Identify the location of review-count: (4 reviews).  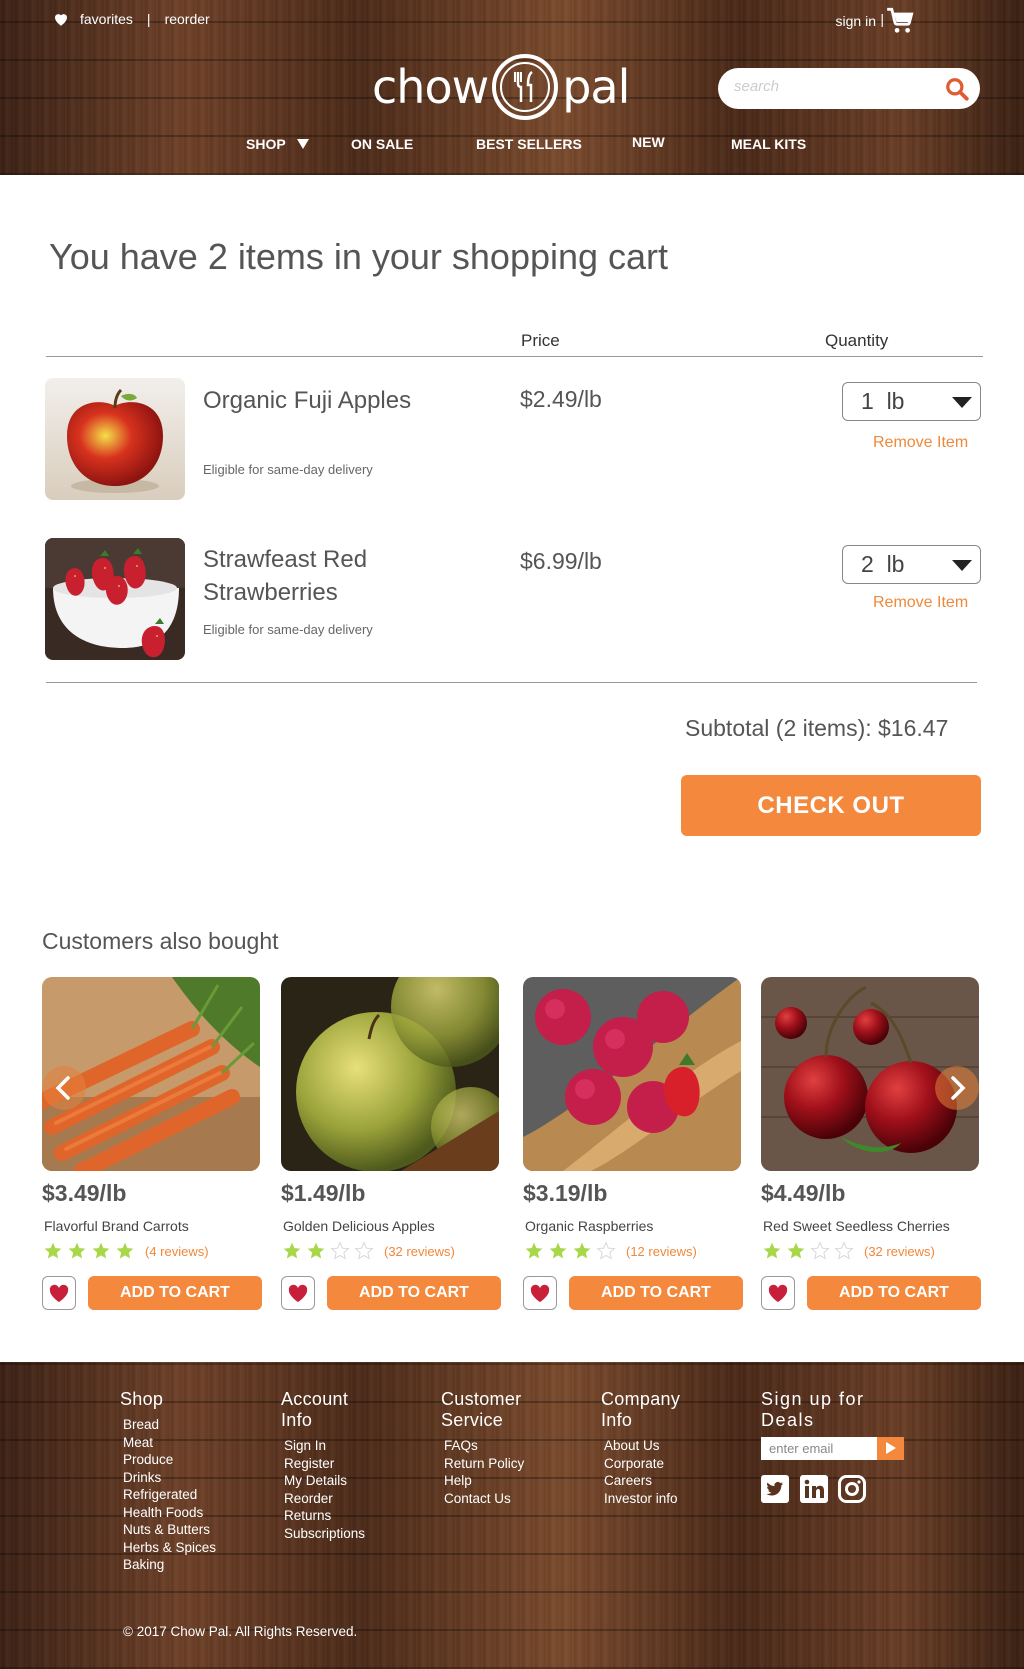
(177, 1251).